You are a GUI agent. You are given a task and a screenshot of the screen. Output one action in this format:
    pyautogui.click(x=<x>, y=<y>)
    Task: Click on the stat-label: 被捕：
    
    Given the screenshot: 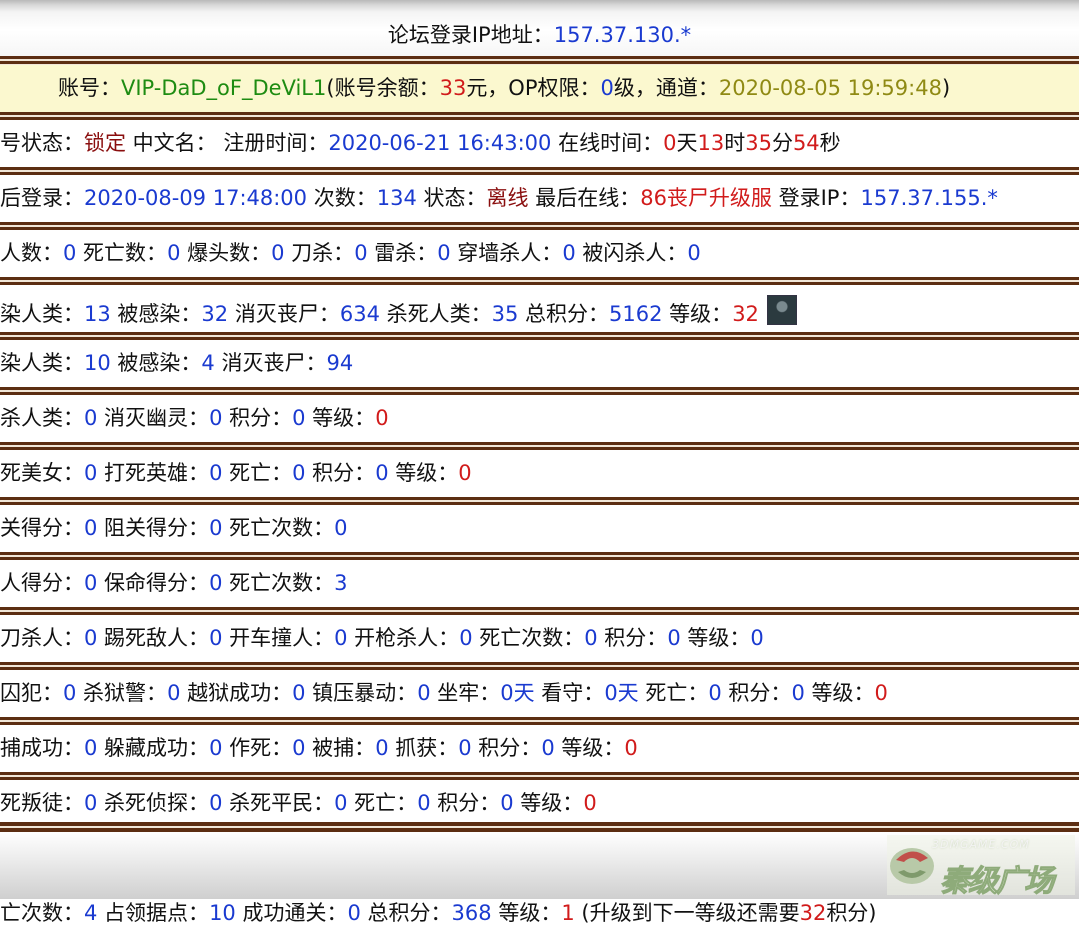 What is the action you would take?
    pyautogui.click(x=340, y=748)
    